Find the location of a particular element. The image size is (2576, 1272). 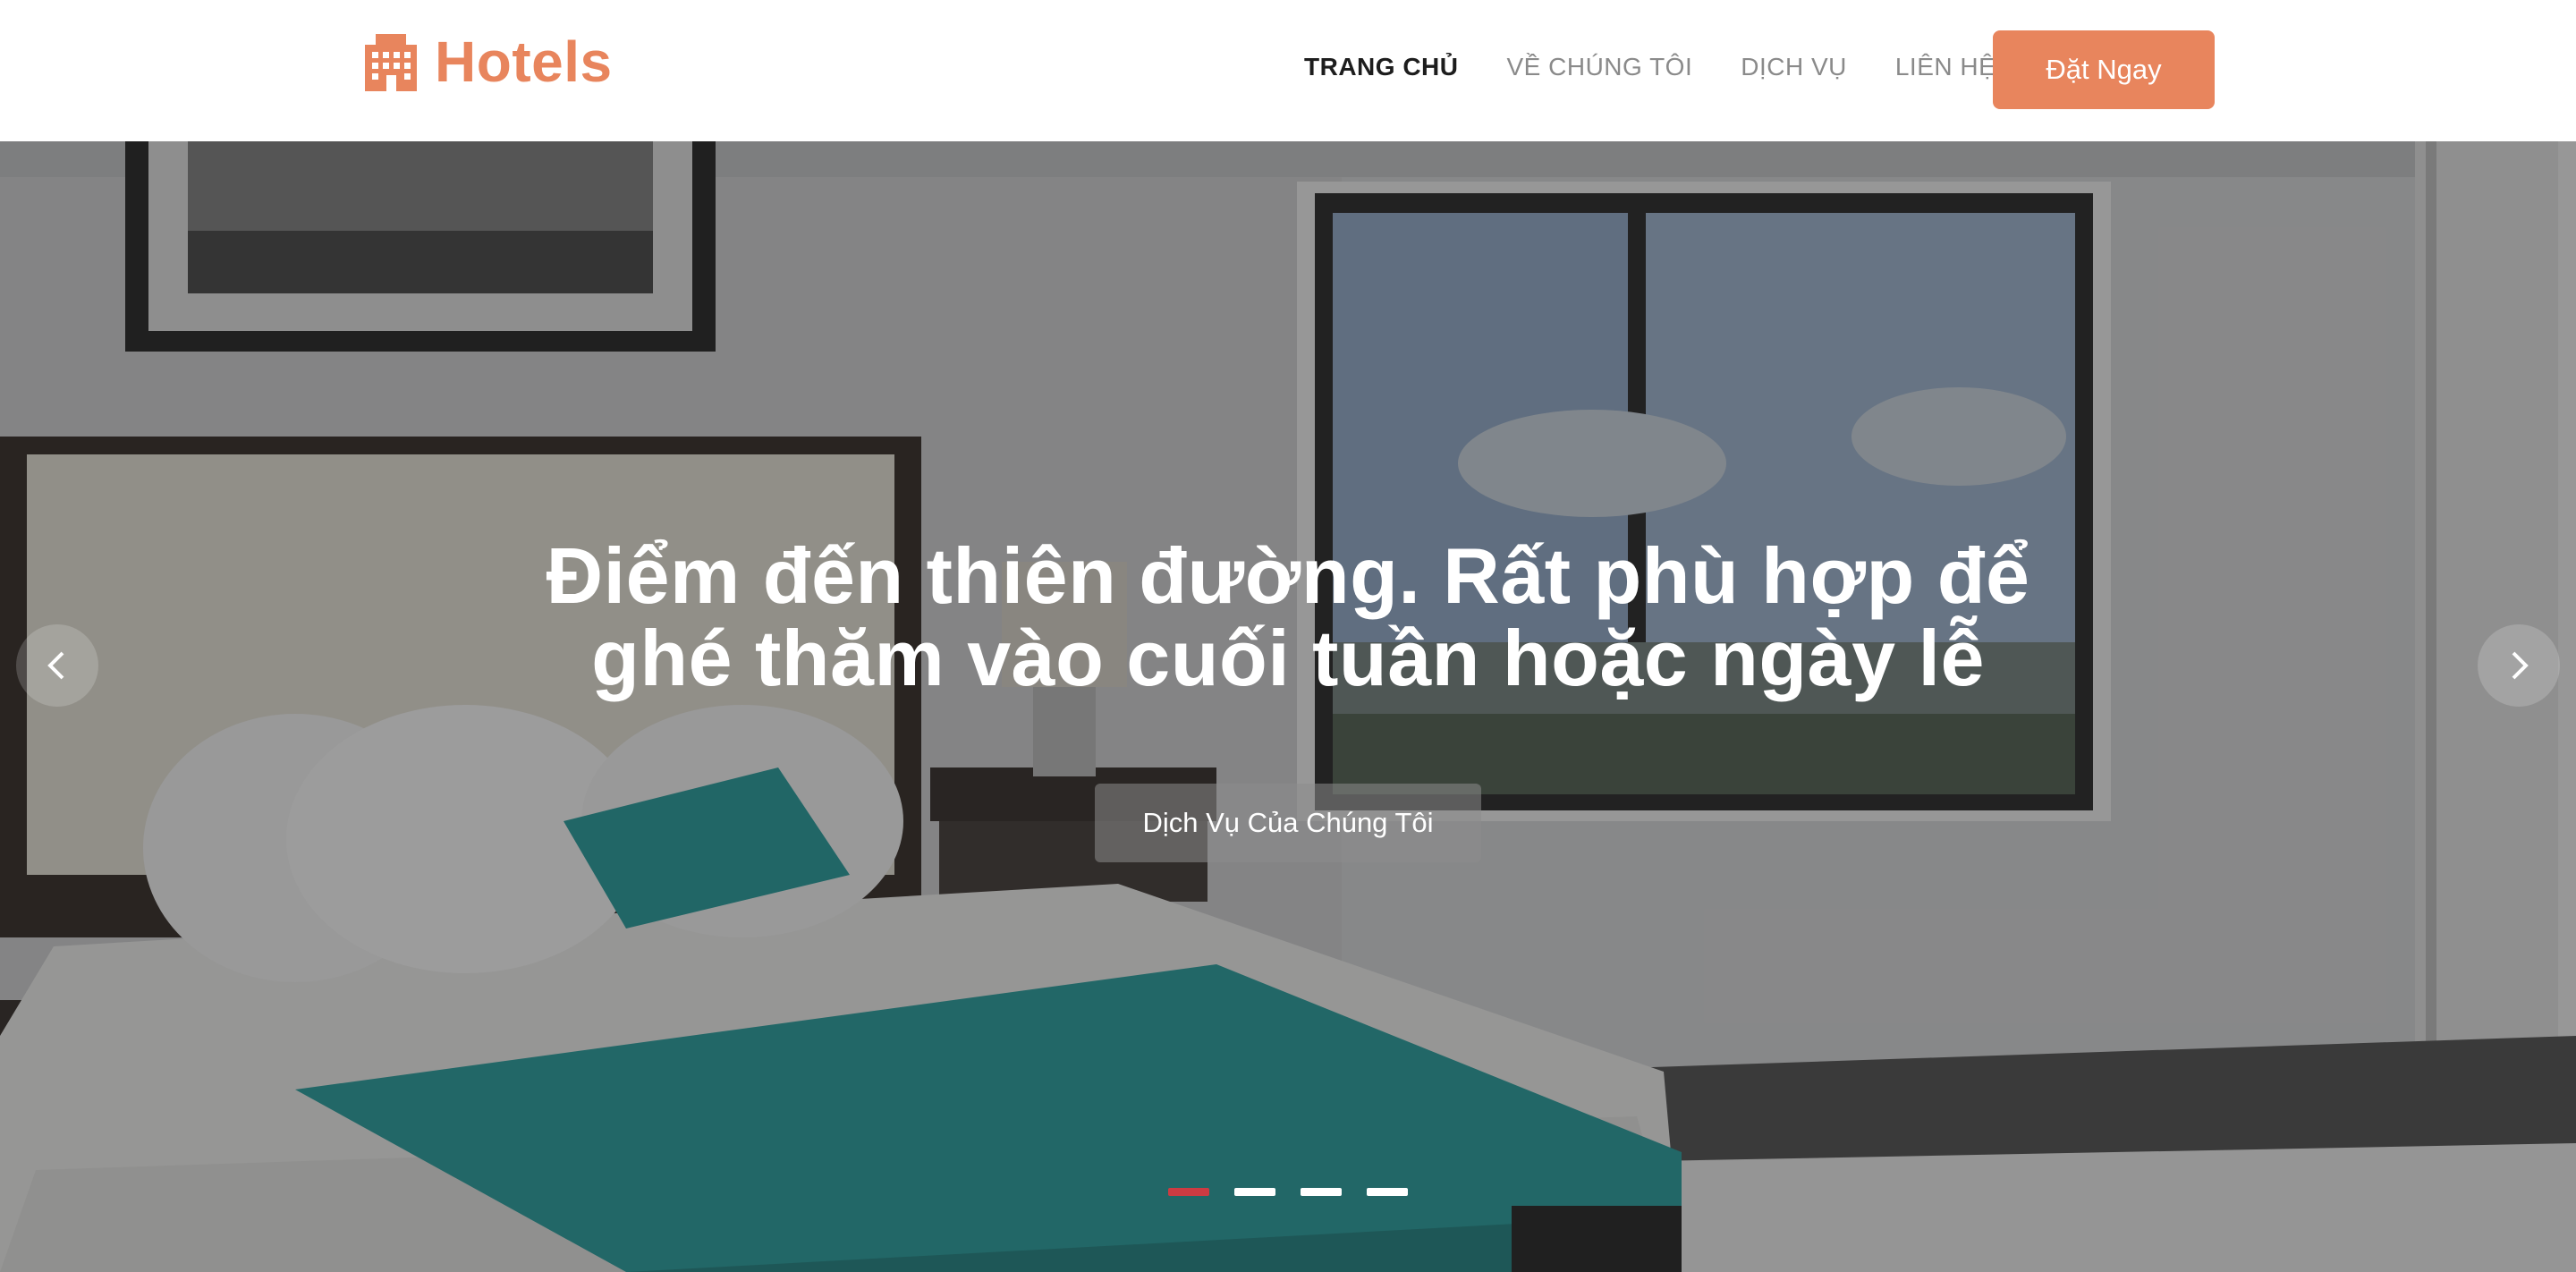

nav-item-services: DỊCH VỤ is located at coordinates (1794, 67).